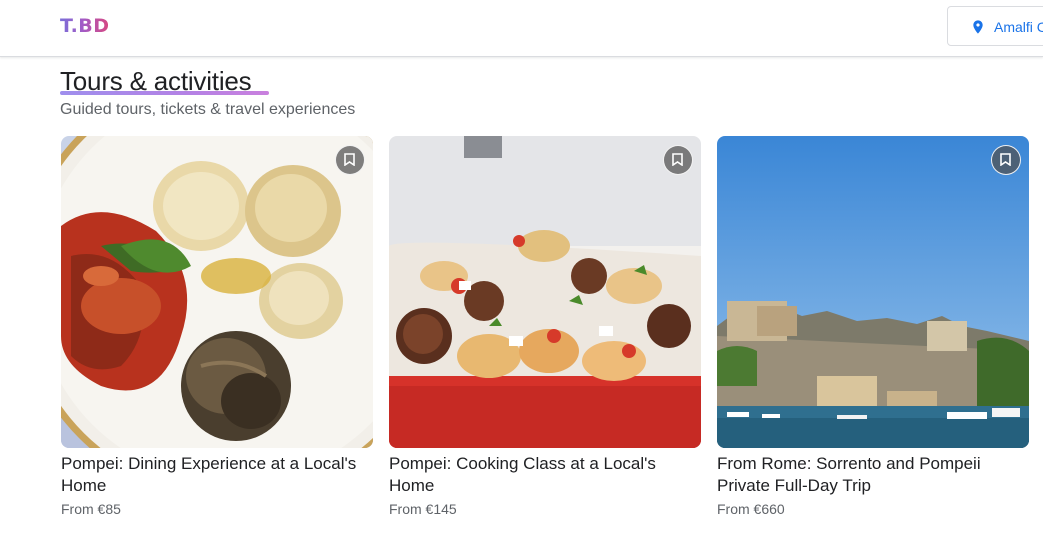 This screenshot has height=555, width=1043. Describe the element at coordinates (545, 475) in the screenshot. I see `card-title: Pompei: Cooking Class at a Local's Home` at that location.